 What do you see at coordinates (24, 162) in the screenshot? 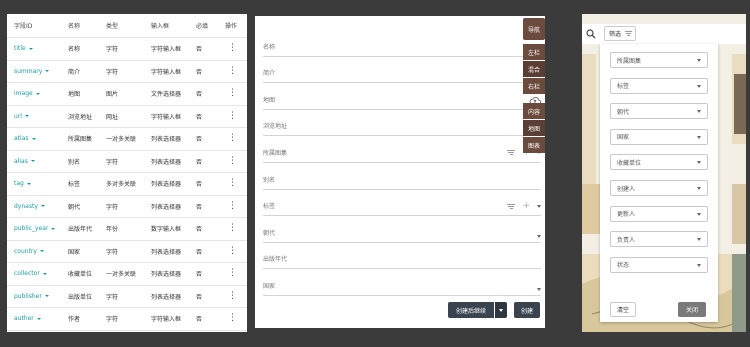
I see `field-id-link: alias` at bounding box center [24, 162].